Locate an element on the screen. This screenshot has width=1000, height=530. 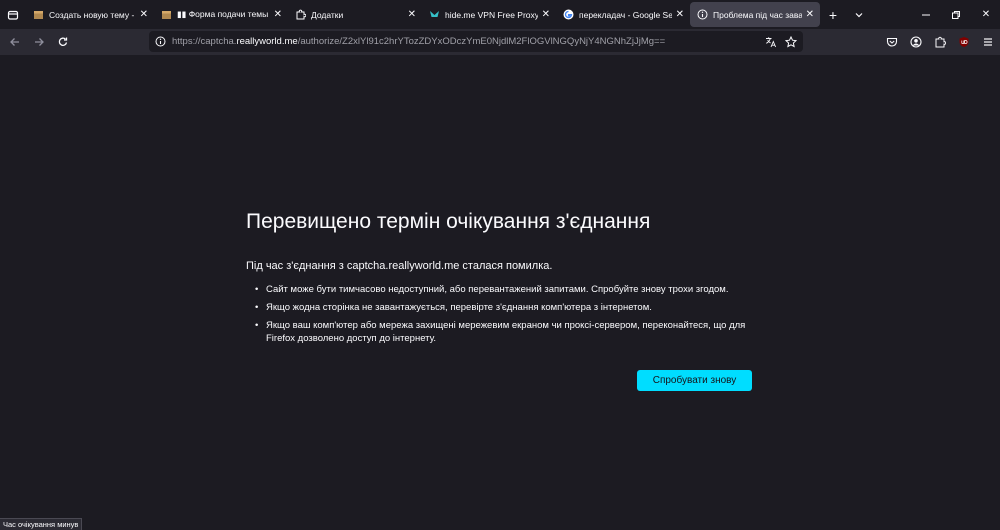
chevron-down-icon is located at coordinates (859, 14).